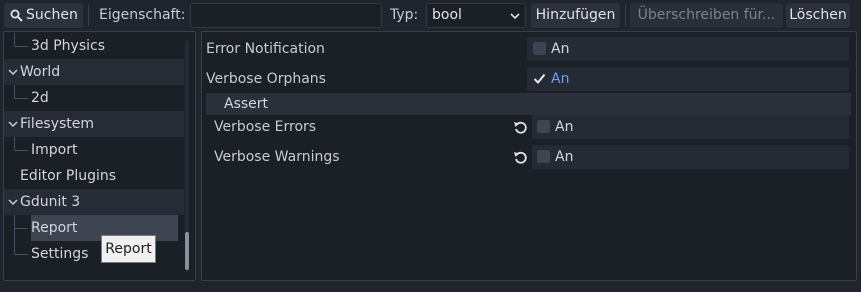 The height and width of the screenshot is (292, 861). Describe the element at coordinates (94, 98) in the screenshot. I see `tree-item-2d: 2d` at that location.